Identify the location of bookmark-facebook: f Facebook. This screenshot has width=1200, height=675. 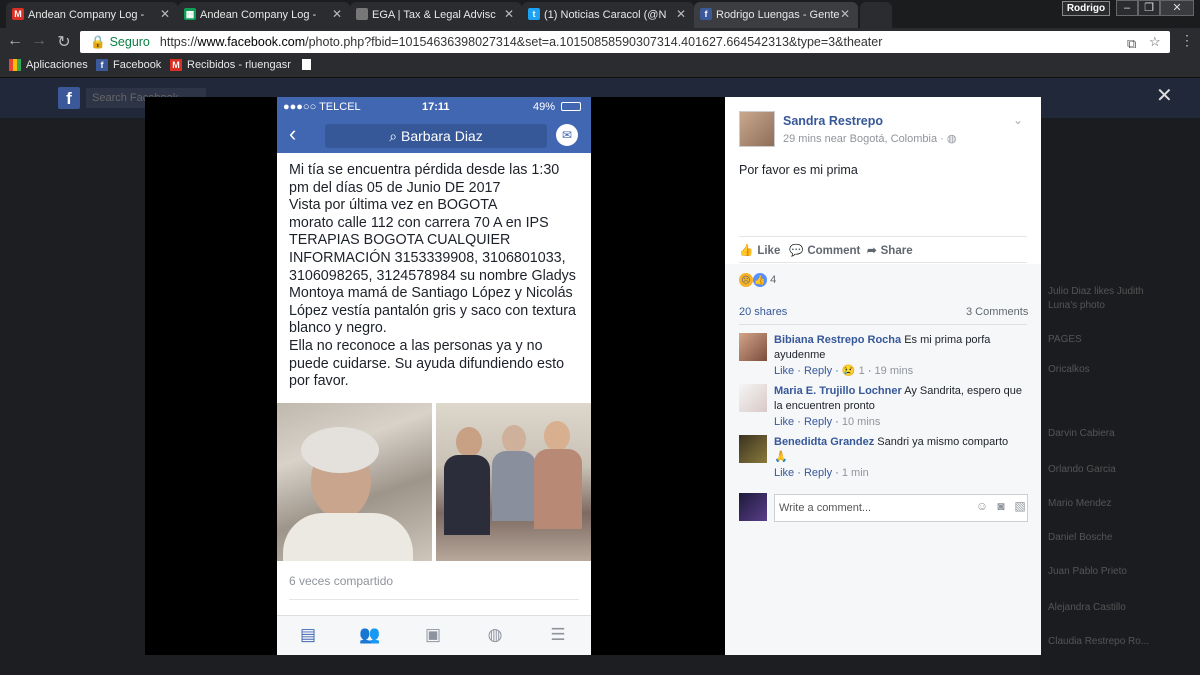
(128, 65).